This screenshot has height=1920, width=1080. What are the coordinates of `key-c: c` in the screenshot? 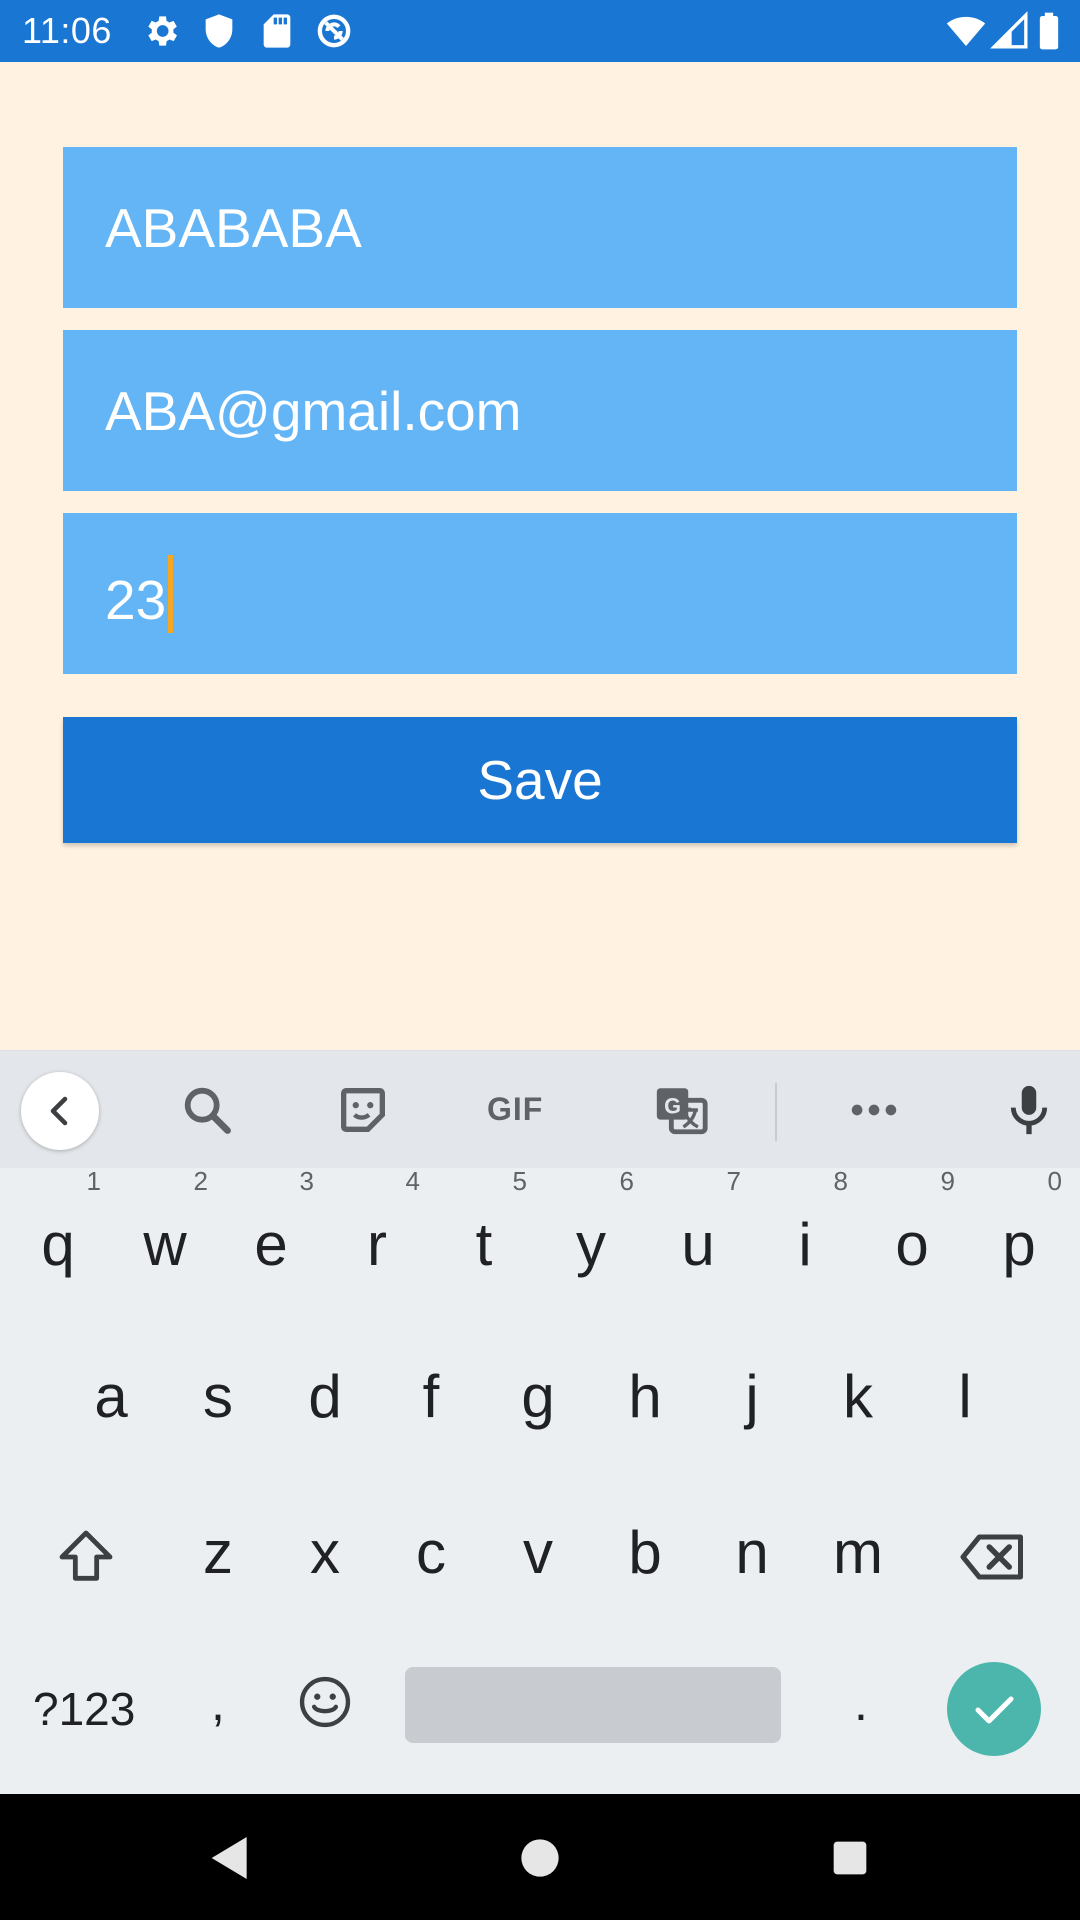 It's located at (431, 1552).